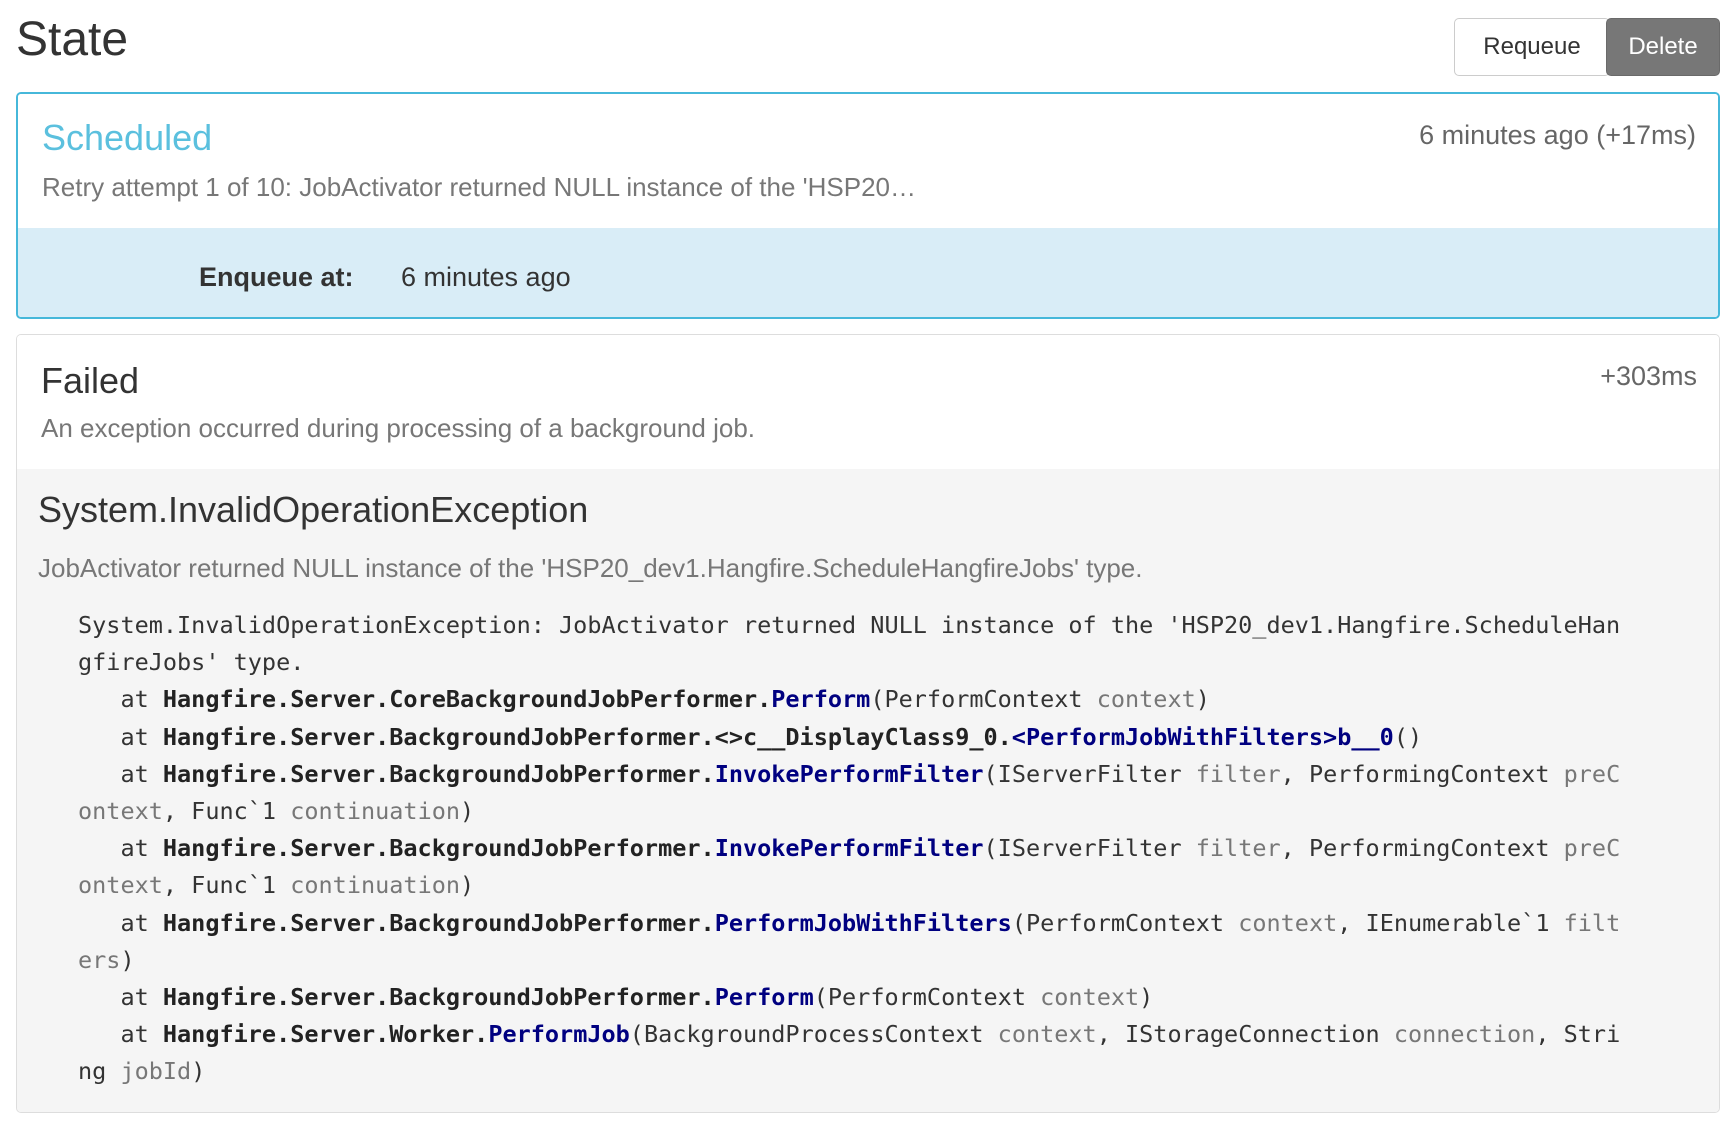  I want to click on state-name: Failed, so click(90, 380).